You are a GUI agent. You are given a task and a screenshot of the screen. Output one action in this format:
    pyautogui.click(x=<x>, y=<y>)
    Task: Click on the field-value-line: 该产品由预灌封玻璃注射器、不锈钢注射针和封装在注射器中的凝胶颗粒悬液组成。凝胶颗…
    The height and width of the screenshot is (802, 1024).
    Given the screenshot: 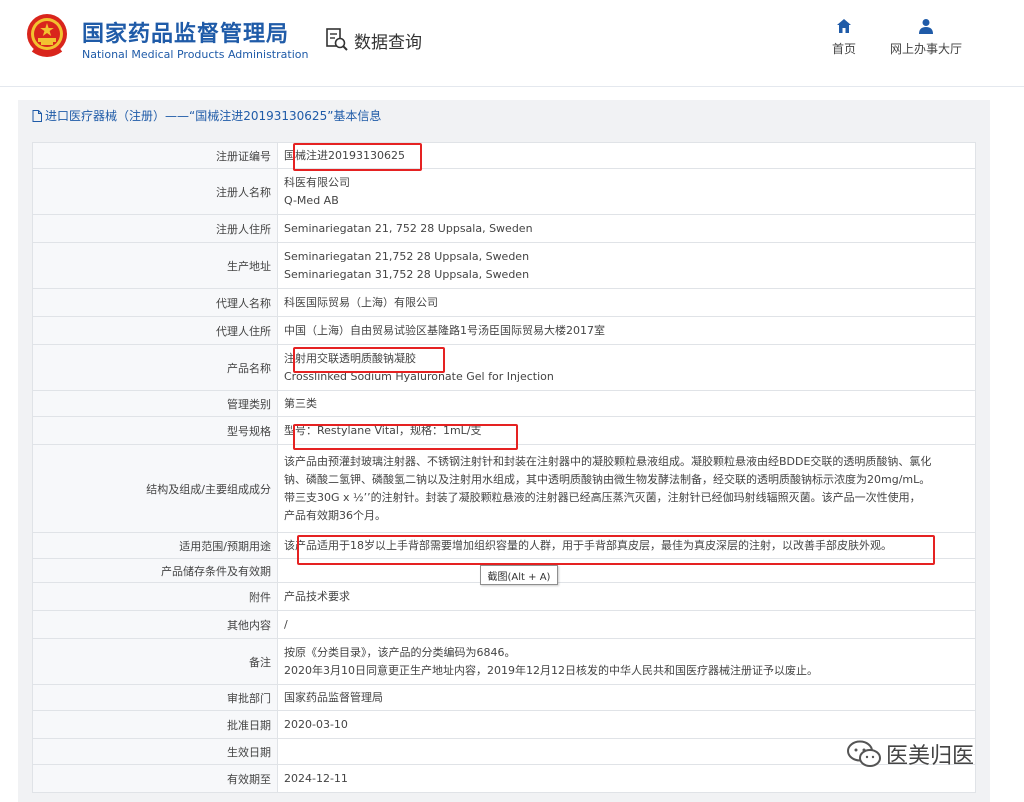 What is the action you would take?
    pyautogui.click(x=608, y=461)
    